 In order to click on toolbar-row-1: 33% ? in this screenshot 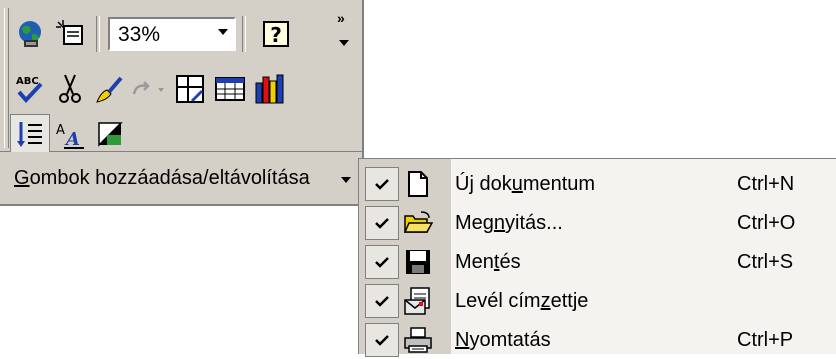, I will do `click(152, 34)`.